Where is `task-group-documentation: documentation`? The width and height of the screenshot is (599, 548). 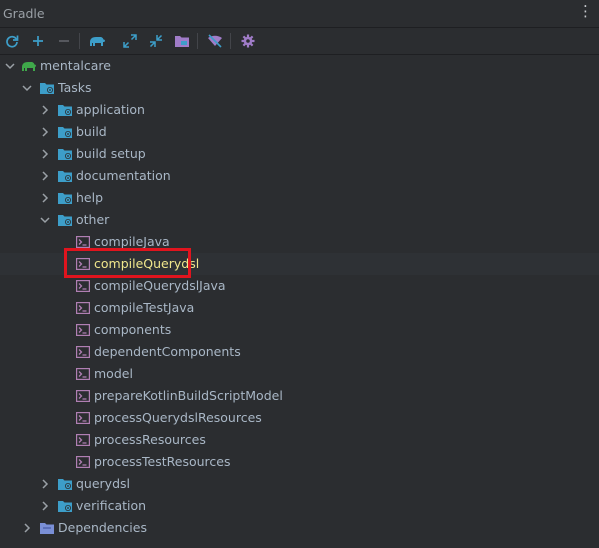
task-group-documentation: documentation is located at coordinates (299, 176).